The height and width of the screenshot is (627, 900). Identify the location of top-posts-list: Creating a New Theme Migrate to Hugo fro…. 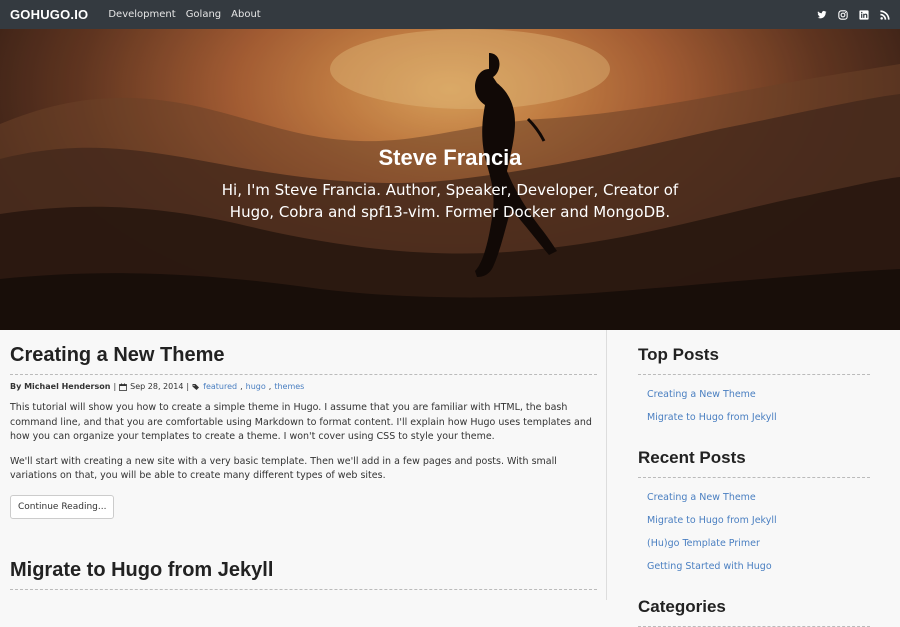
(754, 406).